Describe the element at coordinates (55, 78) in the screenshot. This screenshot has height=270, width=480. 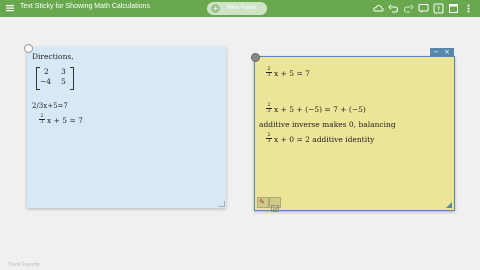
I see `matrix: 2 3 −4 5` at that location.